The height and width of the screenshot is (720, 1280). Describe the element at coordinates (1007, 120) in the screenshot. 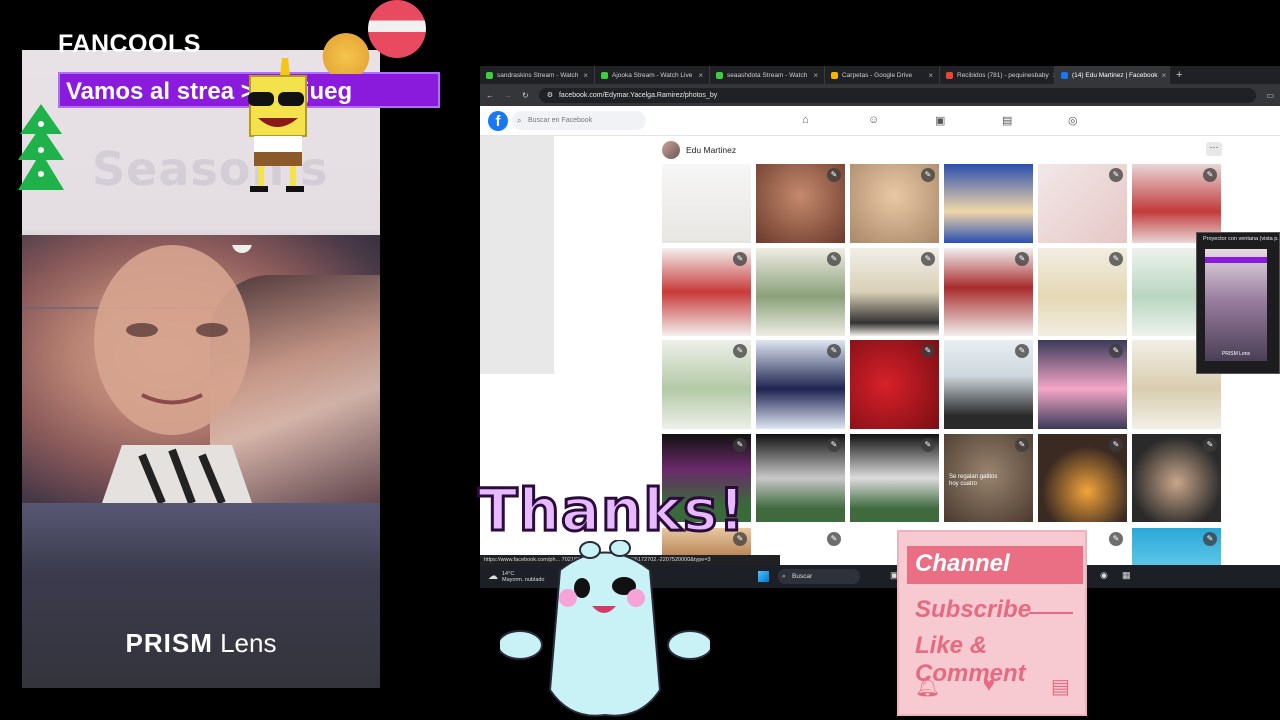

I see `marketplace-icon: ▤` at that location.